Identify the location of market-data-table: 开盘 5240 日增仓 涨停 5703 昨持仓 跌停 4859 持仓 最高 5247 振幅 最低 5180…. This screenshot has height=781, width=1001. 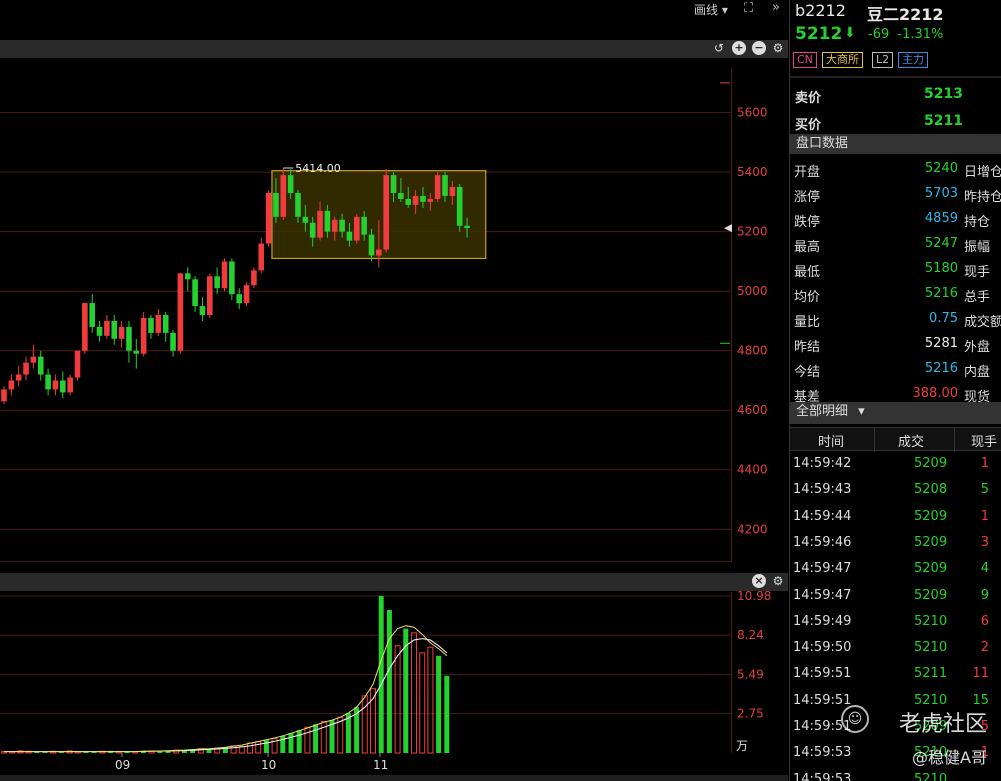
(895, 281).